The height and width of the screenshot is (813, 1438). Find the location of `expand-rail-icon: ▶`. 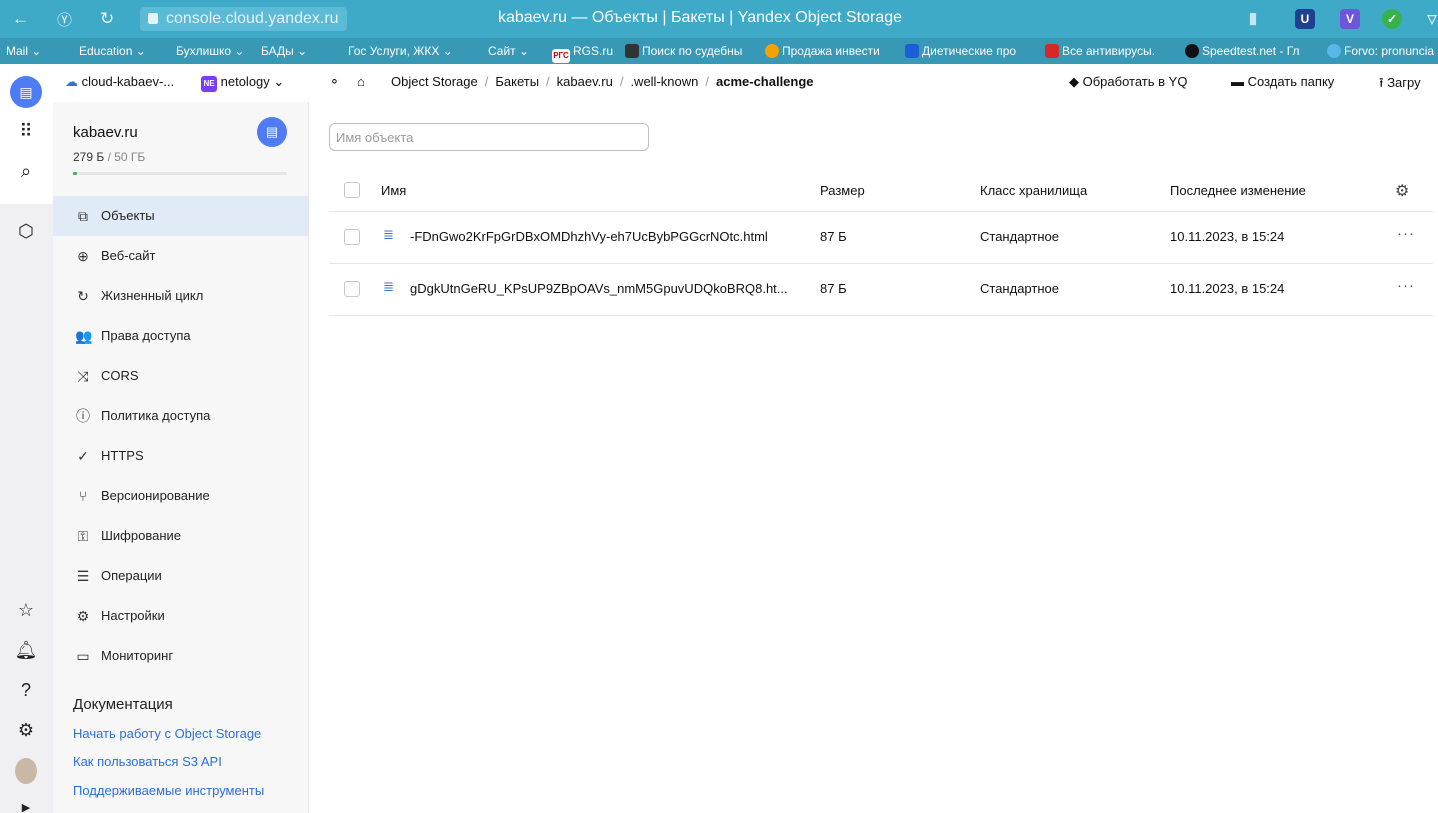

expand-rail-icon: ▶ is located at coordinates (26, 804).